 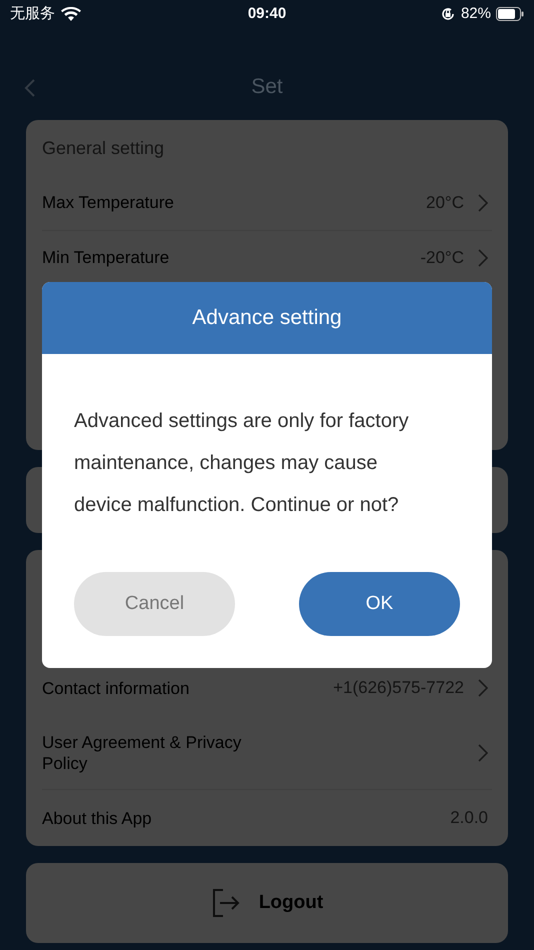 What do you see at coordinates (225, 903) in the screenshot?
I see `logout-icon` at bounding box center [225, 903].